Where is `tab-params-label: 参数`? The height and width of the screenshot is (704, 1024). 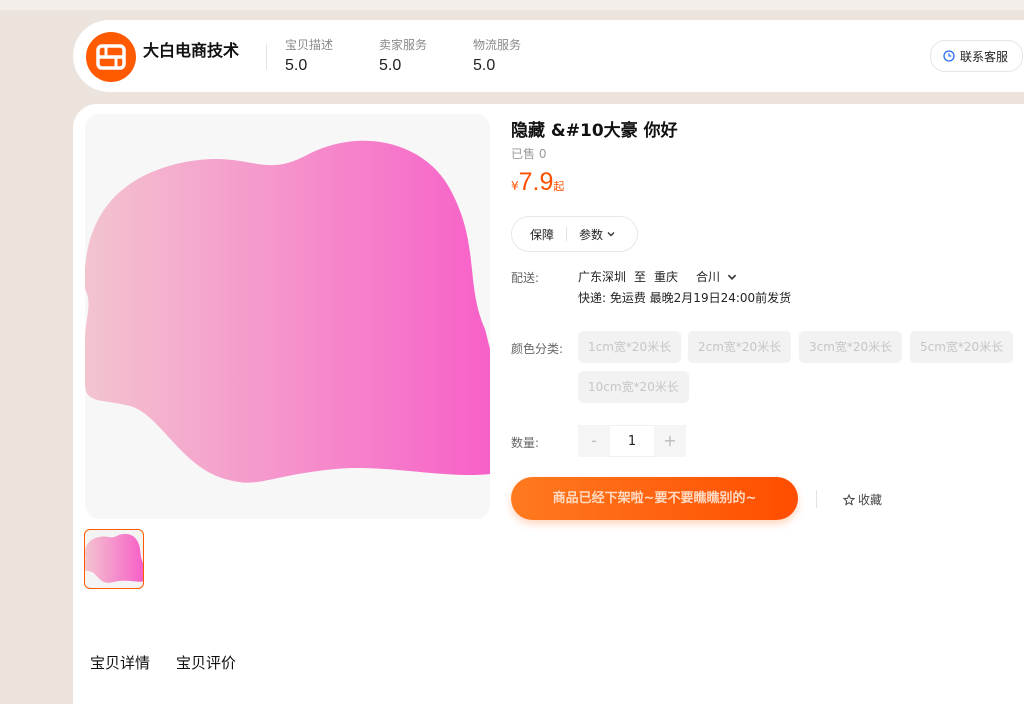
tab-params-label: 参数 is located at coordinates (591, 234).